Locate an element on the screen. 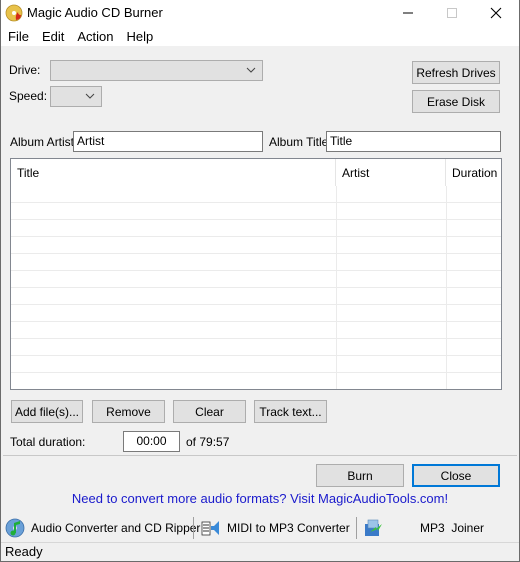 This screenshot has height=562, width=520. mp3-joiner-link: MP3 Joiner is located at coordinates (424, 528).